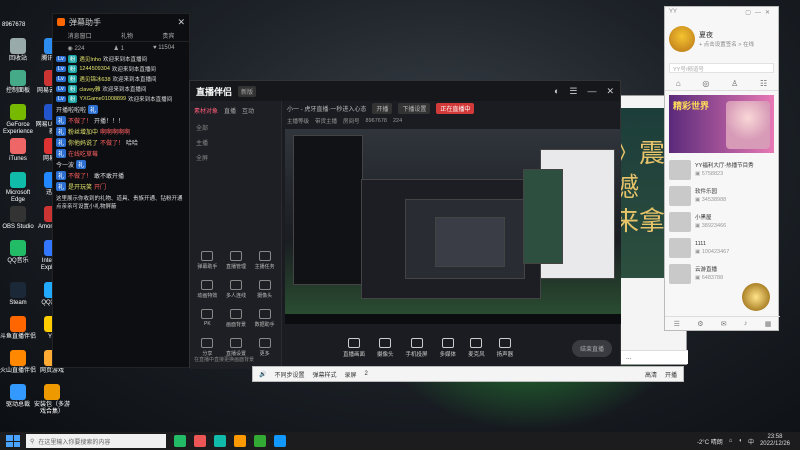 The image size is (800, 450). I want to click on user-signature: + 点击设置签名 > 在线, so click(726, 44).